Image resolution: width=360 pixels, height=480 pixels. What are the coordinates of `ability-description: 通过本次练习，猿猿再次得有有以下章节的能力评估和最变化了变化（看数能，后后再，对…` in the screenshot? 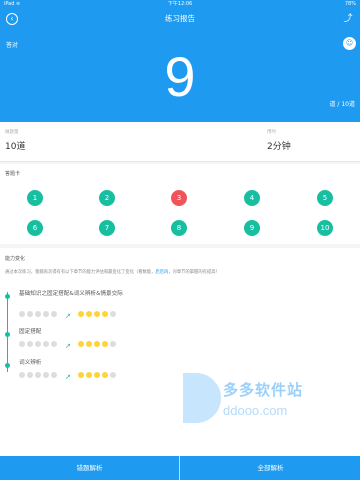 It's located at (177, 272).